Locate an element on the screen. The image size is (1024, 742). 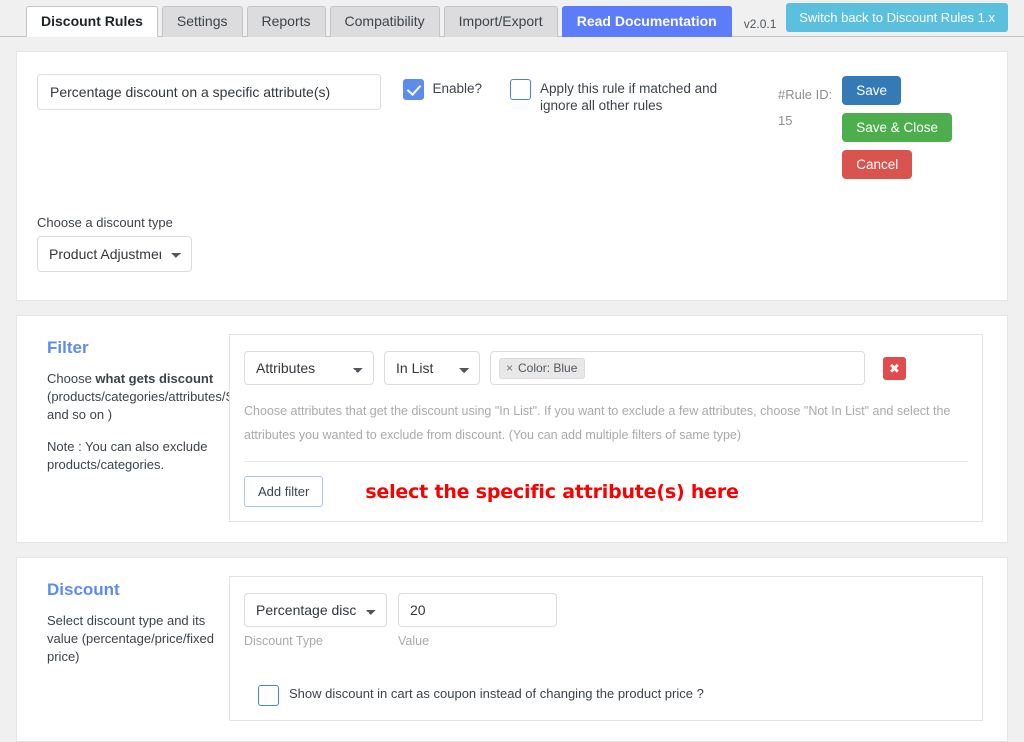
tab-discount-rules: Discount Rules is located at coordinates (92, 21).